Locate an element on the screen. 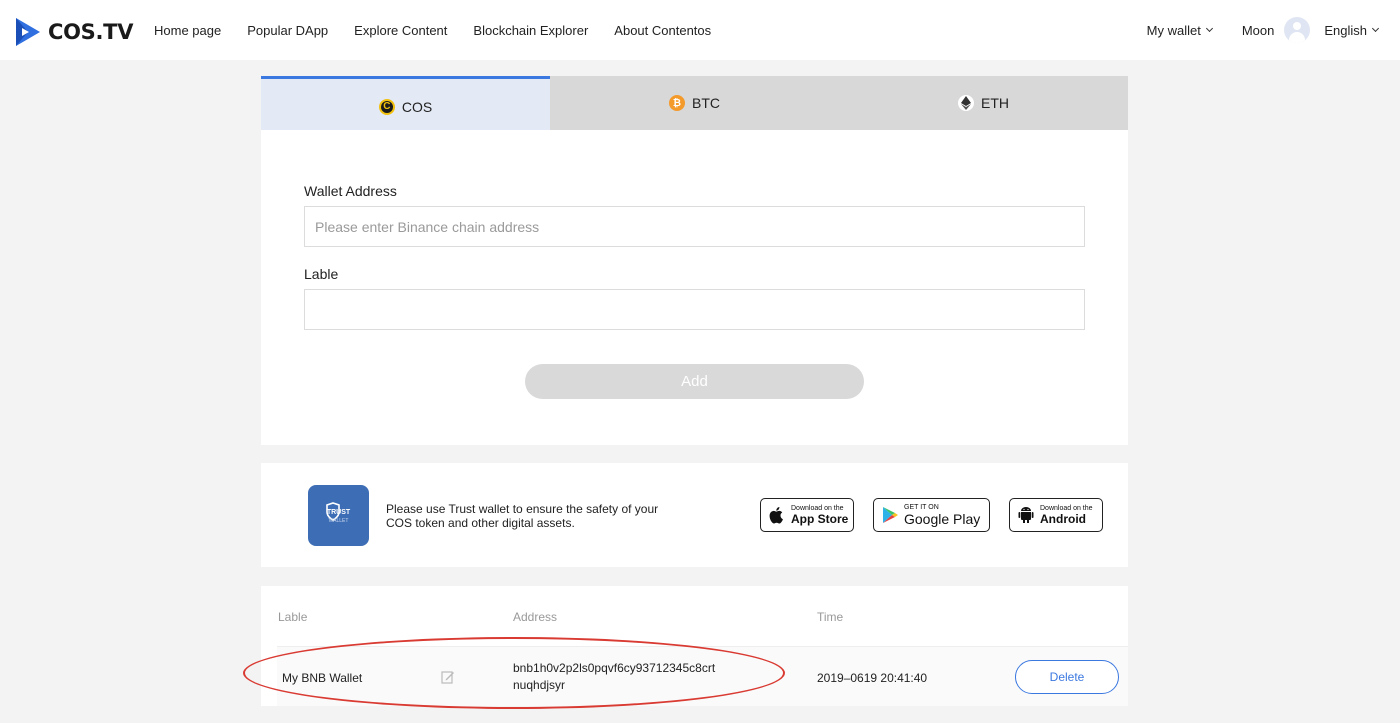 This screenshot has width=1400, height=723. tab-label: COS is located at coordinates (417, 106).